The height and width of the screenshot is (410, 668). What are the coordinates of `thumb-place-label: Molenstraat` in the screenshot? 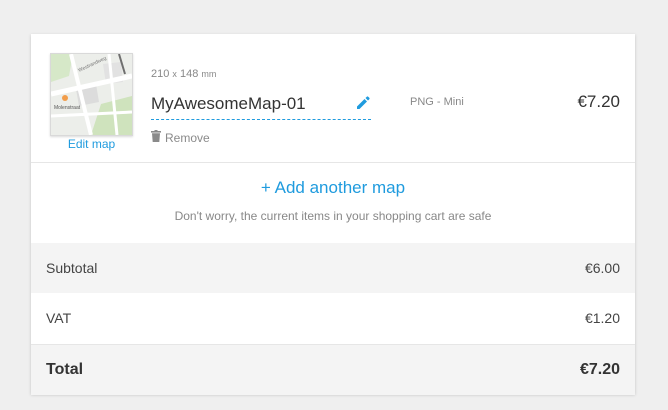 It's located at (67, 108).